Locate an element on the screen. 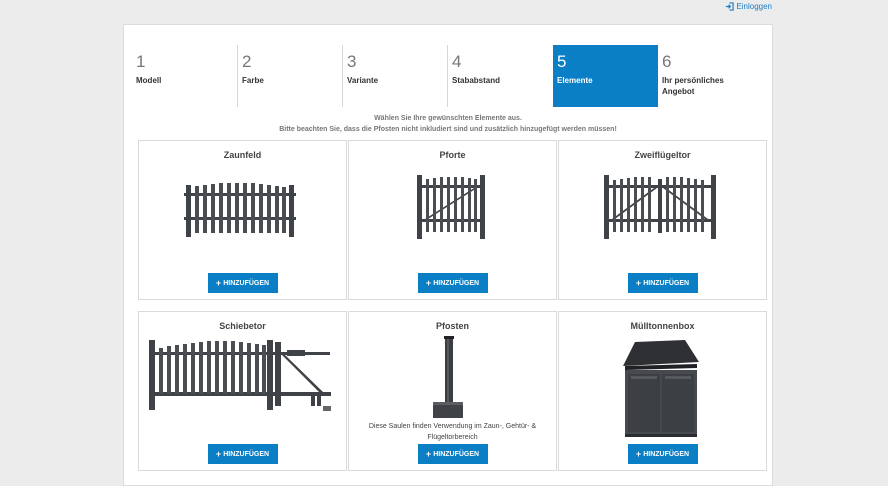 The height and width of the screenshot is (486, 888). fence-panel-image is located at coordinates (240, 210).